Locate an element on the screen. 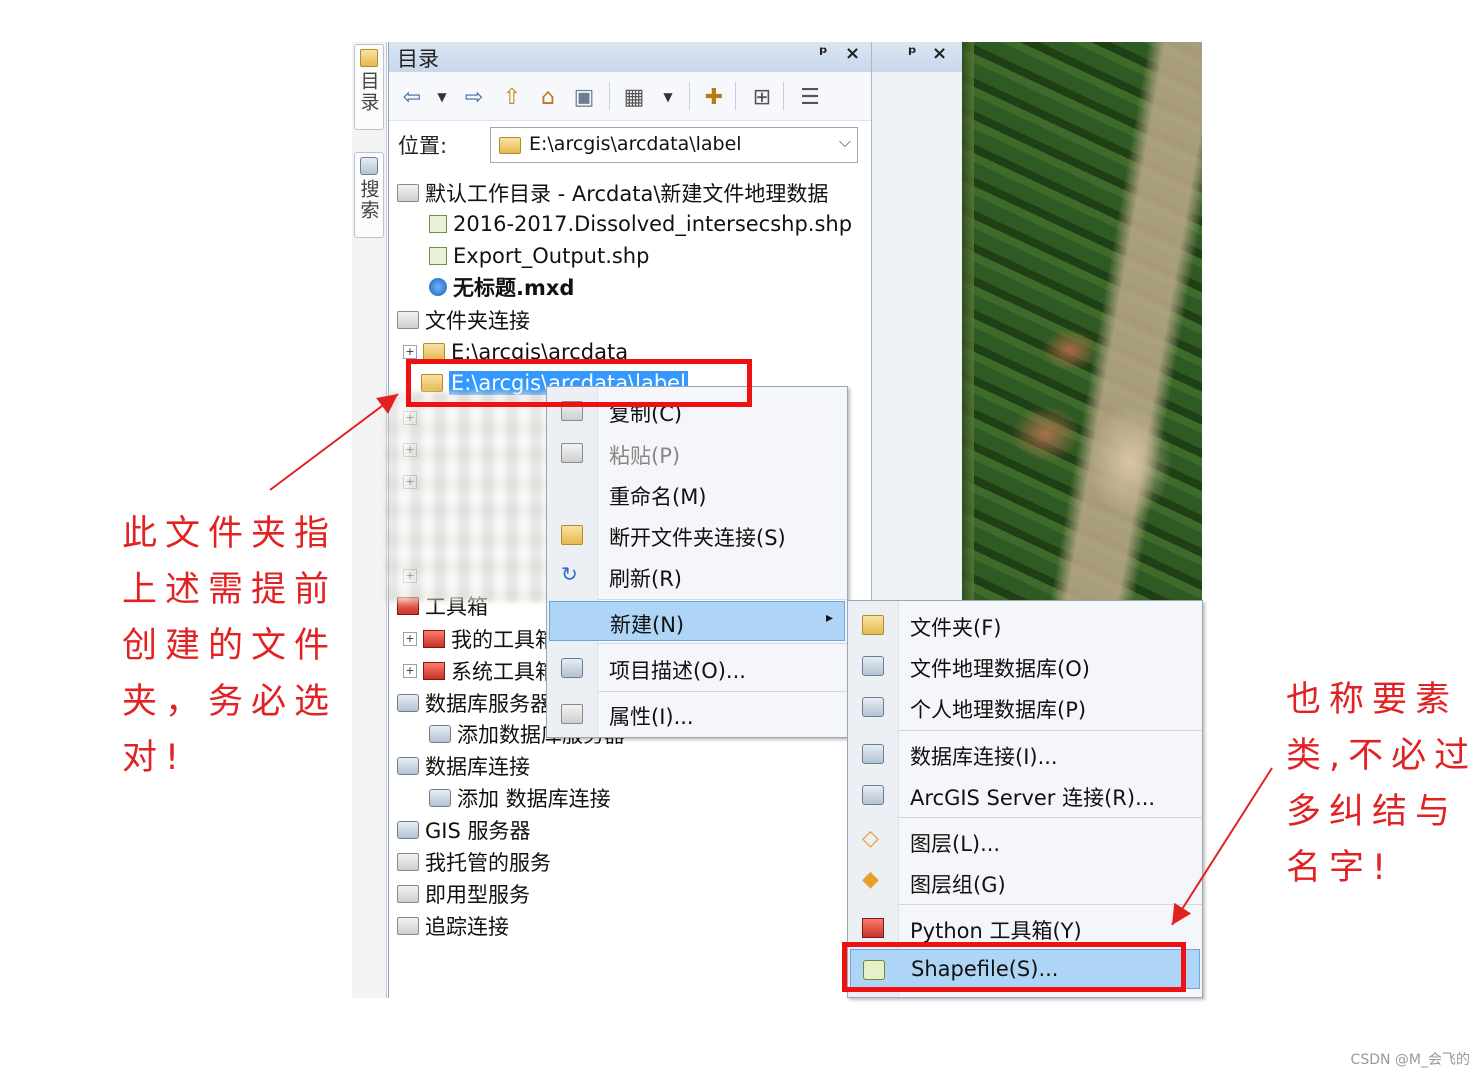 The width and height of the screenshot is (1484, 1077). annotation-line: 创建的文件 is located at coordinates (230, 646).